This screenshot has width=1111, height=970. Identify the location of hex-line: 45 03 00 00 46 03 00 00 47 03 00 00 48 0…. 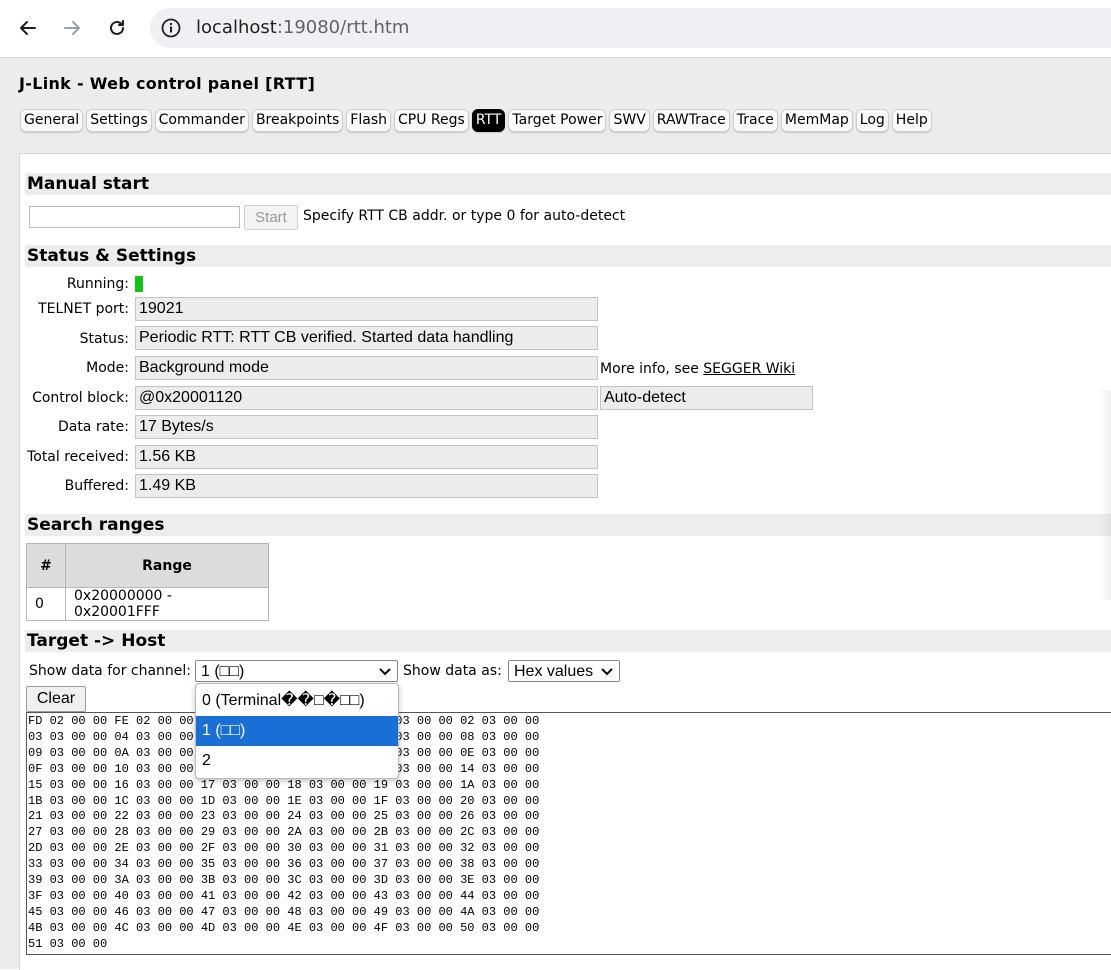
(284, 911).